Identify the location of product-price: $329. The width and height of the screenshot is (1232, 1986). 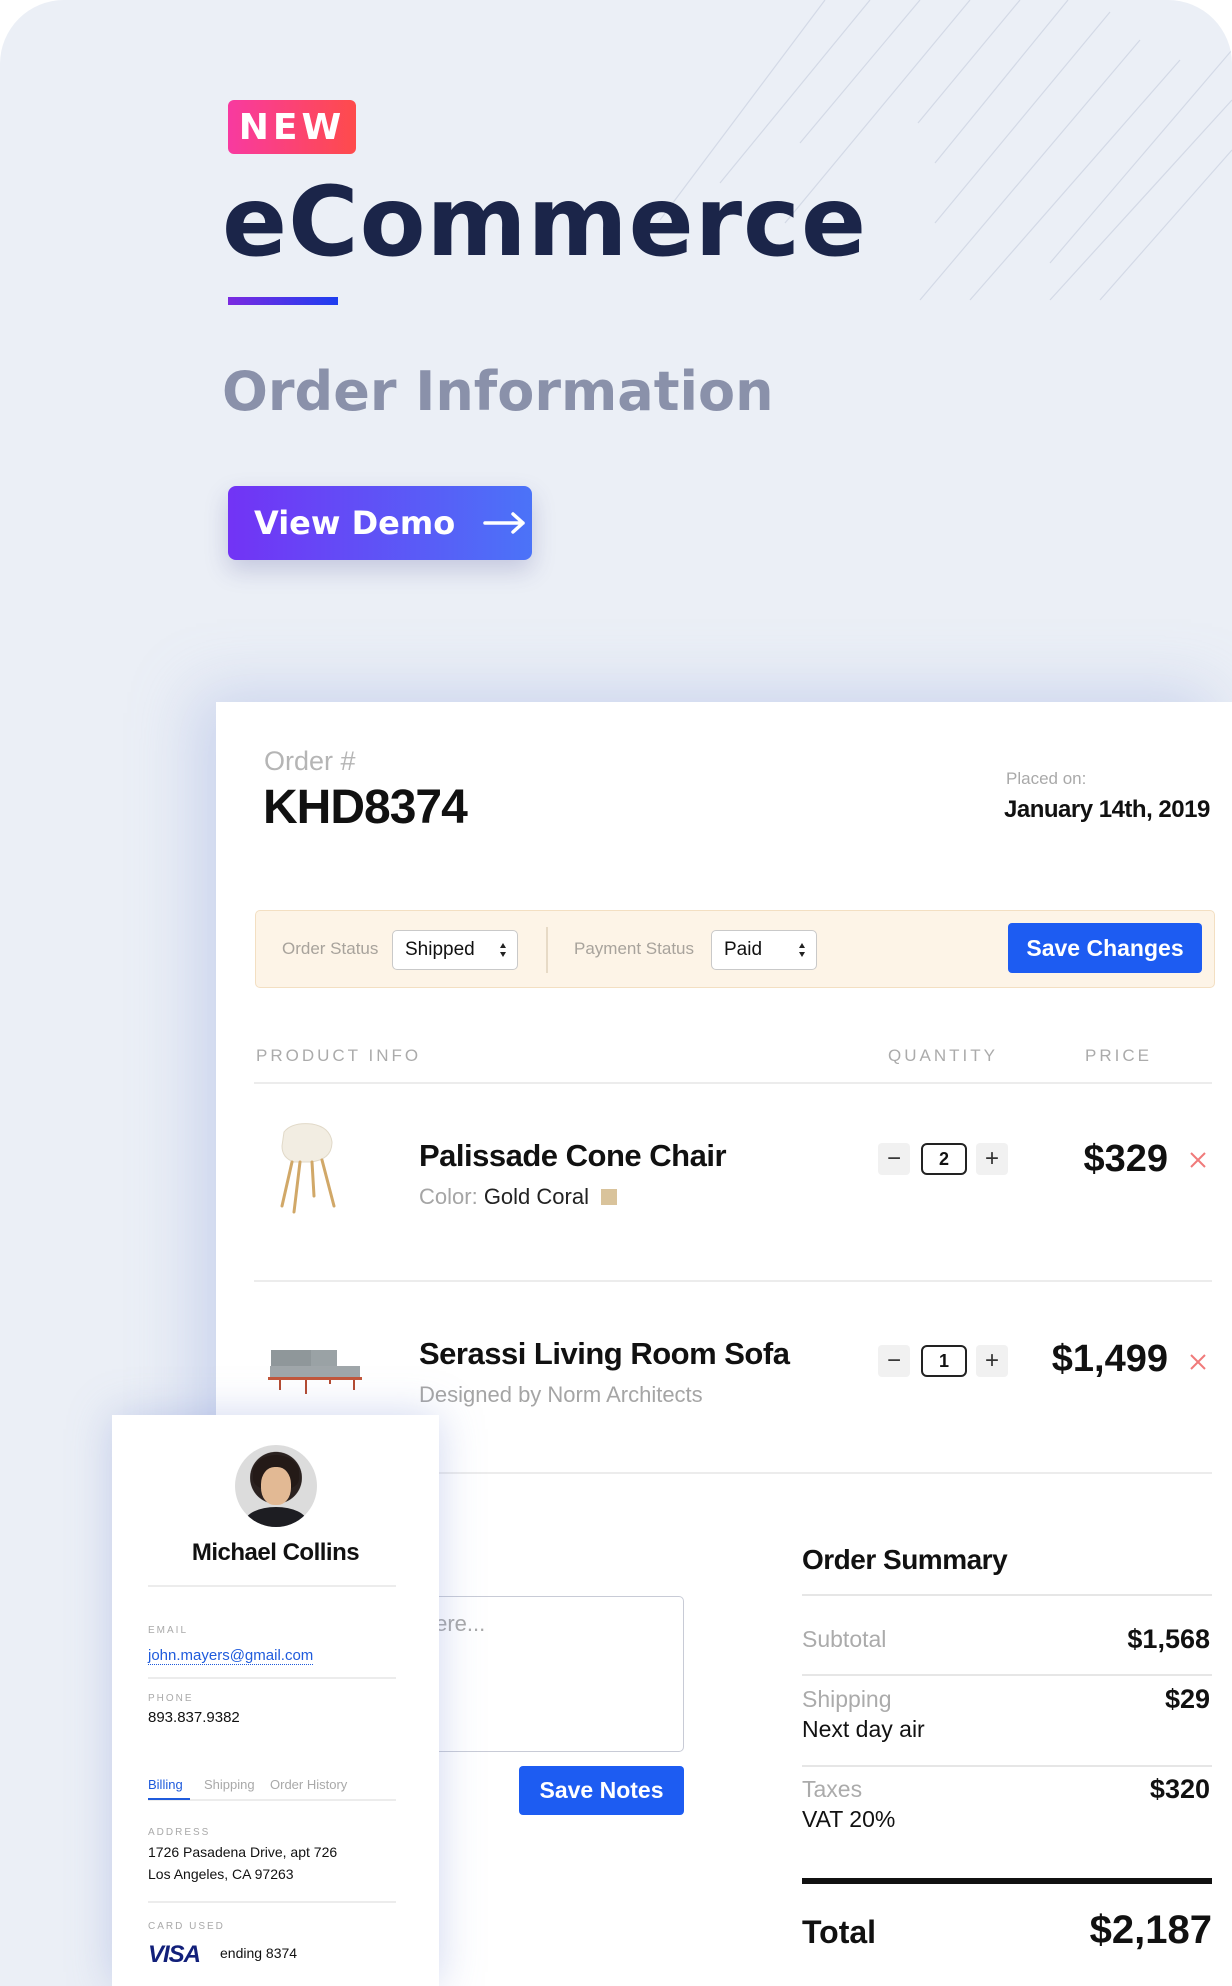
(1125, 1159).